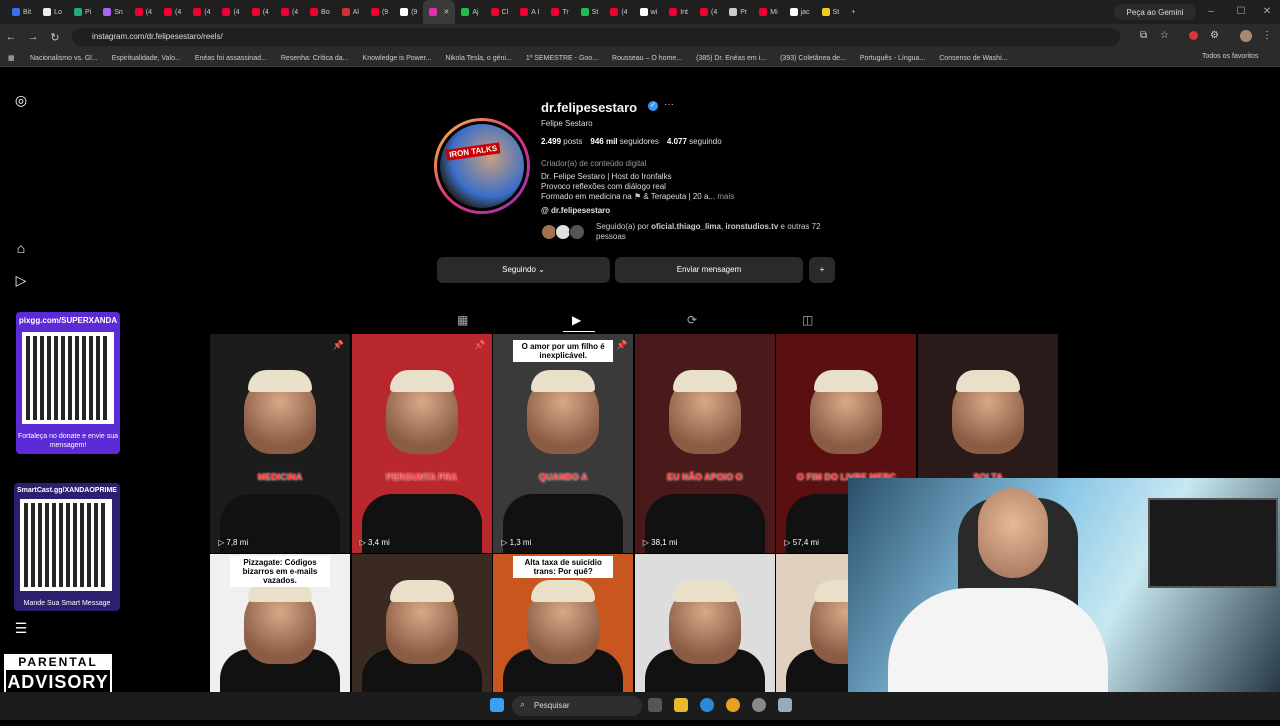 The width and height of the screenshot is (1280, 726). What do you see at coordinates (21, 281) in the screenshot?
I see `reels-icon: ▷` at bounding box center [21, 281].